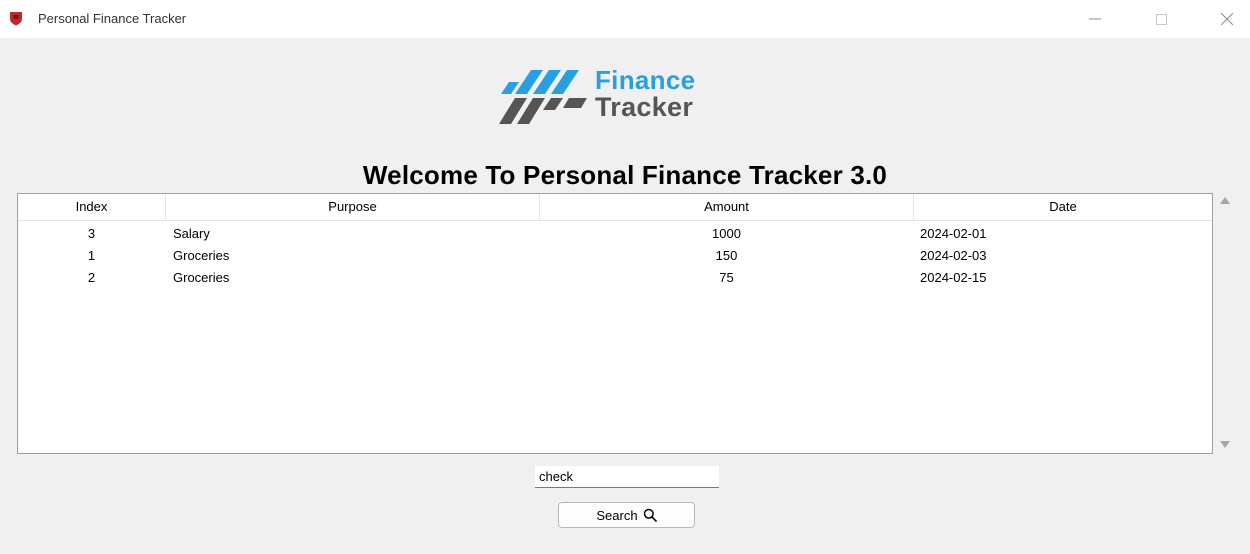 The width and height of the screenshot is (1250, 554). What do you see at coordinates (650, 515) in the screenshot?
I see `search-icon` at bounding box center [650, 515].